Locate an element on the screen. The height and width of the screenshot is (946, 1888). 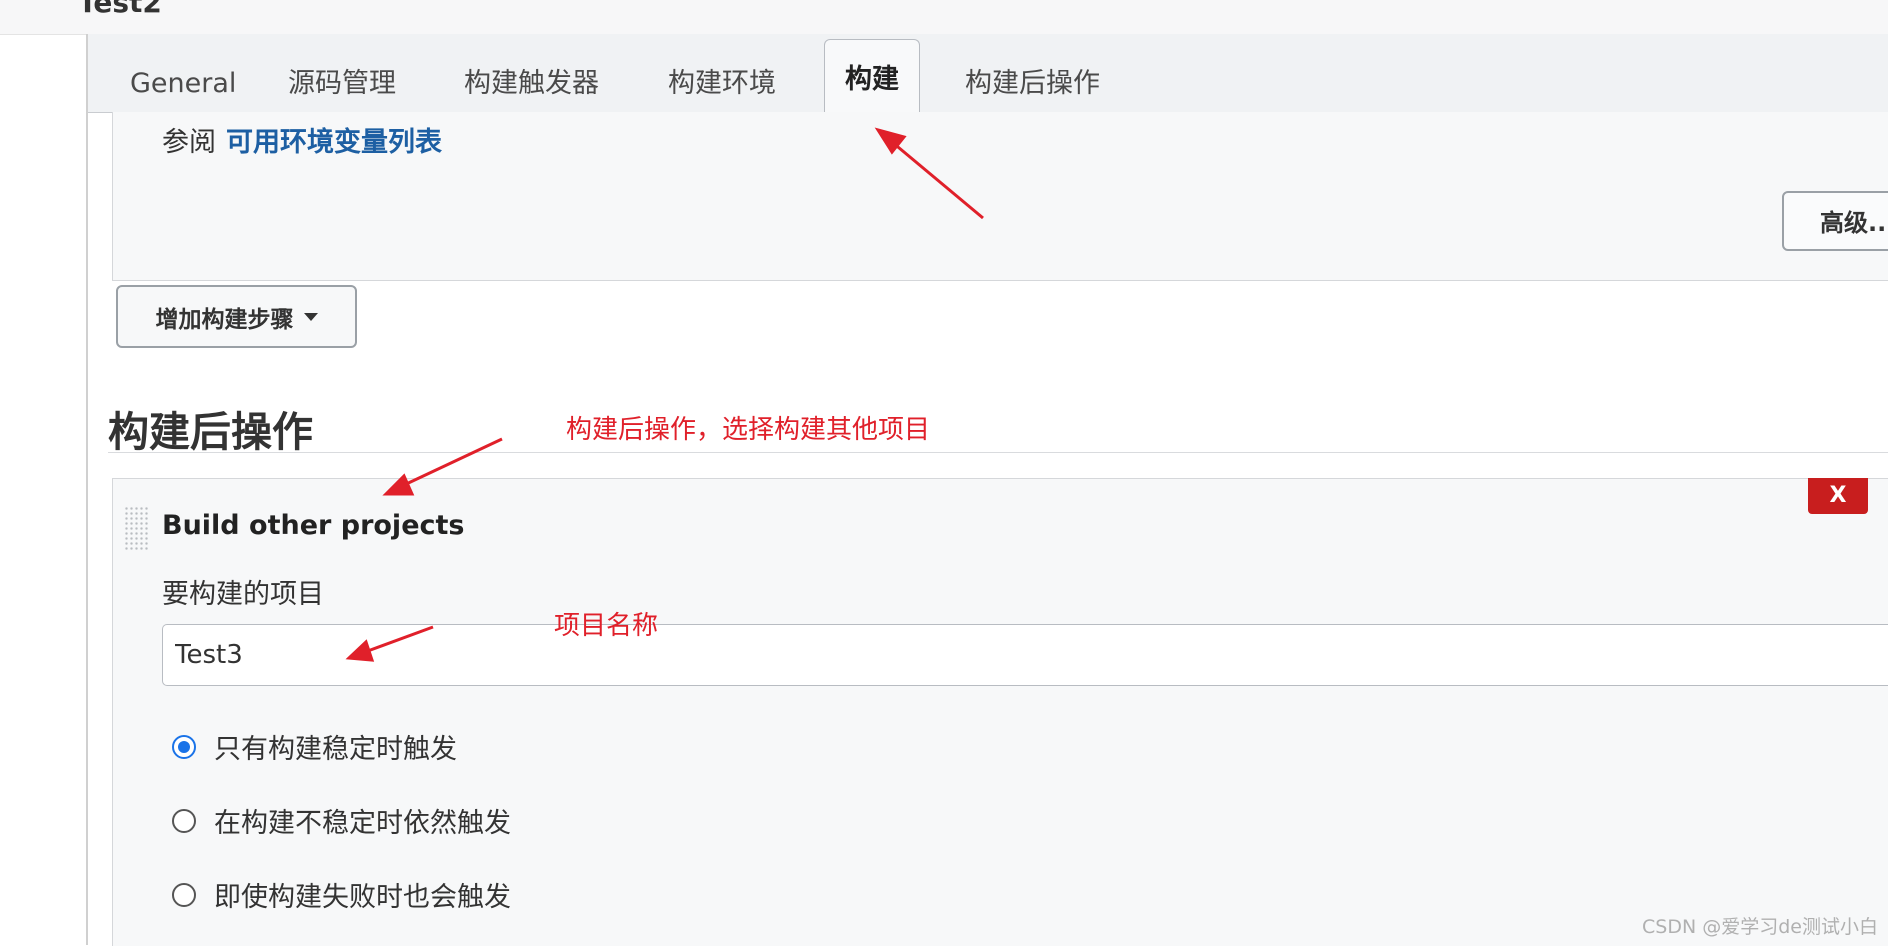
env-vars-hint: 参阅 可用环境变量列表 is located at coordinates (302, 139).